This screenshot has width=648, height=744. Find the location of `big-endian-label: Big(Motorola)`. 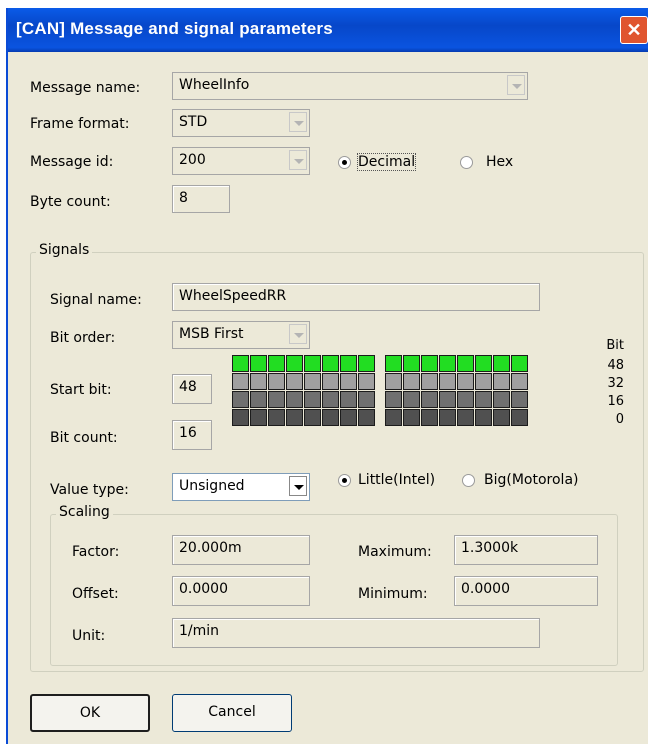

big-endian-label: Big(Motorola) is located at coordinates (531, 480).